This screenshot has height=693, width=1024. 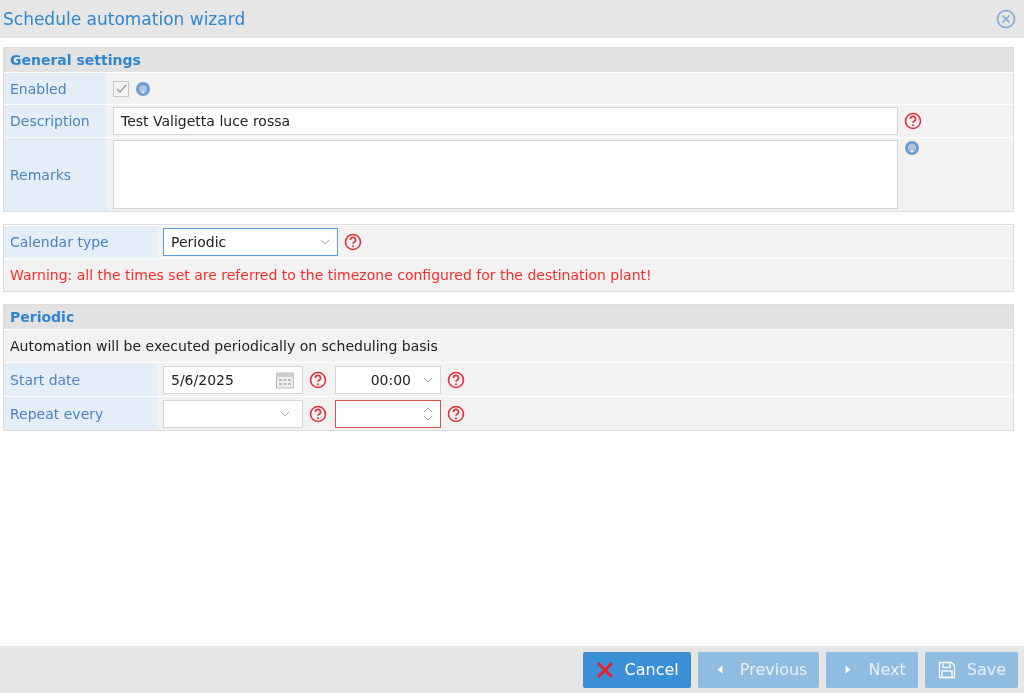 I want to click on triangle-right-icon, so click(x=848, y=669).